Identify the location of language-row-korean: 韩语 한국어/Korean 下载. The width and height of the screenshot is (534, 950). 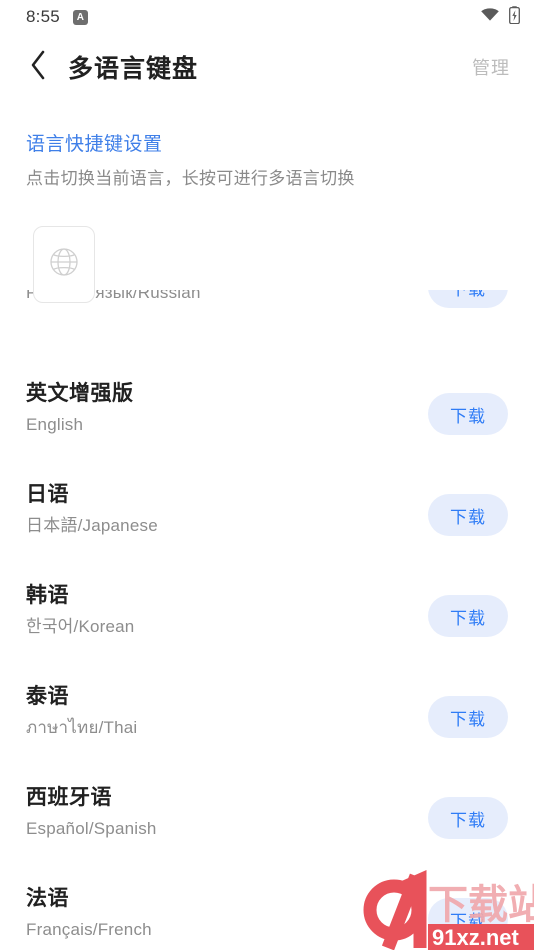
(267, 612).